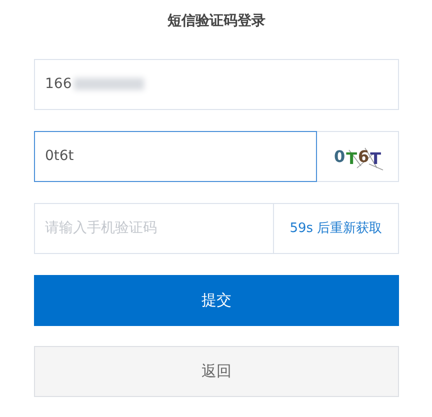 The width and height of the screenshot is (432, 417). Describe the element at coordinates (336, 228) in the screenshot. I see `resend-button: 59s 后重新获取` at that location.